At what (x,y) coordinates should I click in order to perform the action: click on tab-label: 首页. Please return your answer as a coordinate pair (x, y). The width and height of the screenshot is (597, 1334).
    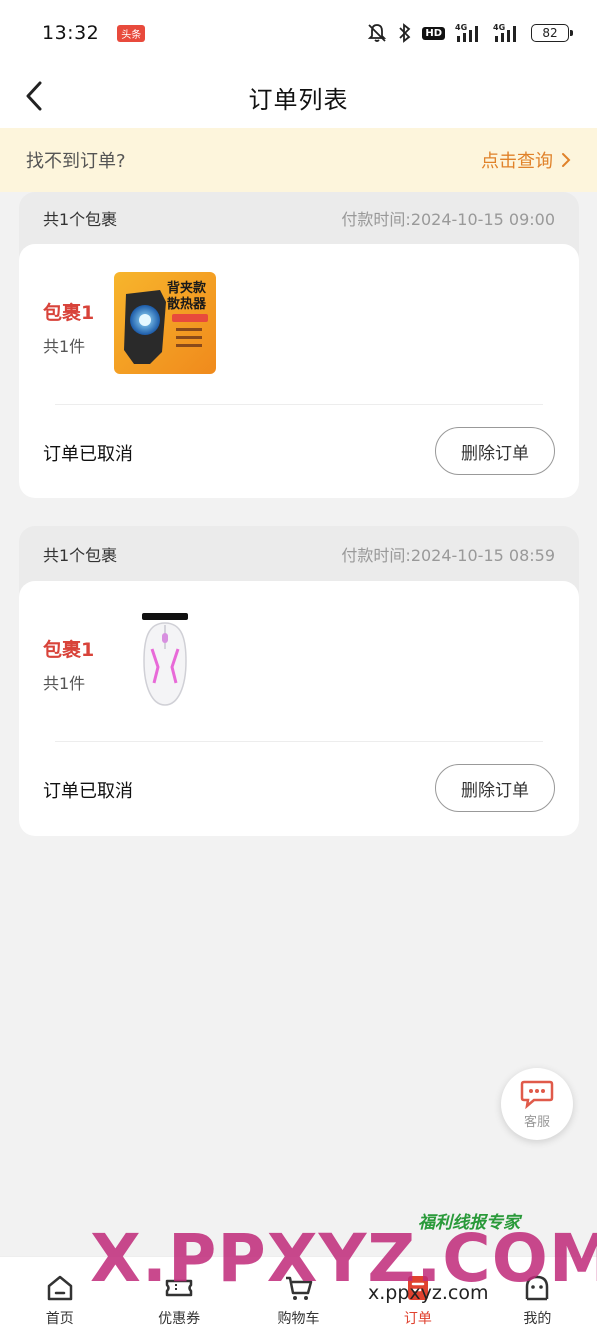
    Looking at the image, I should click on (59, 1319).